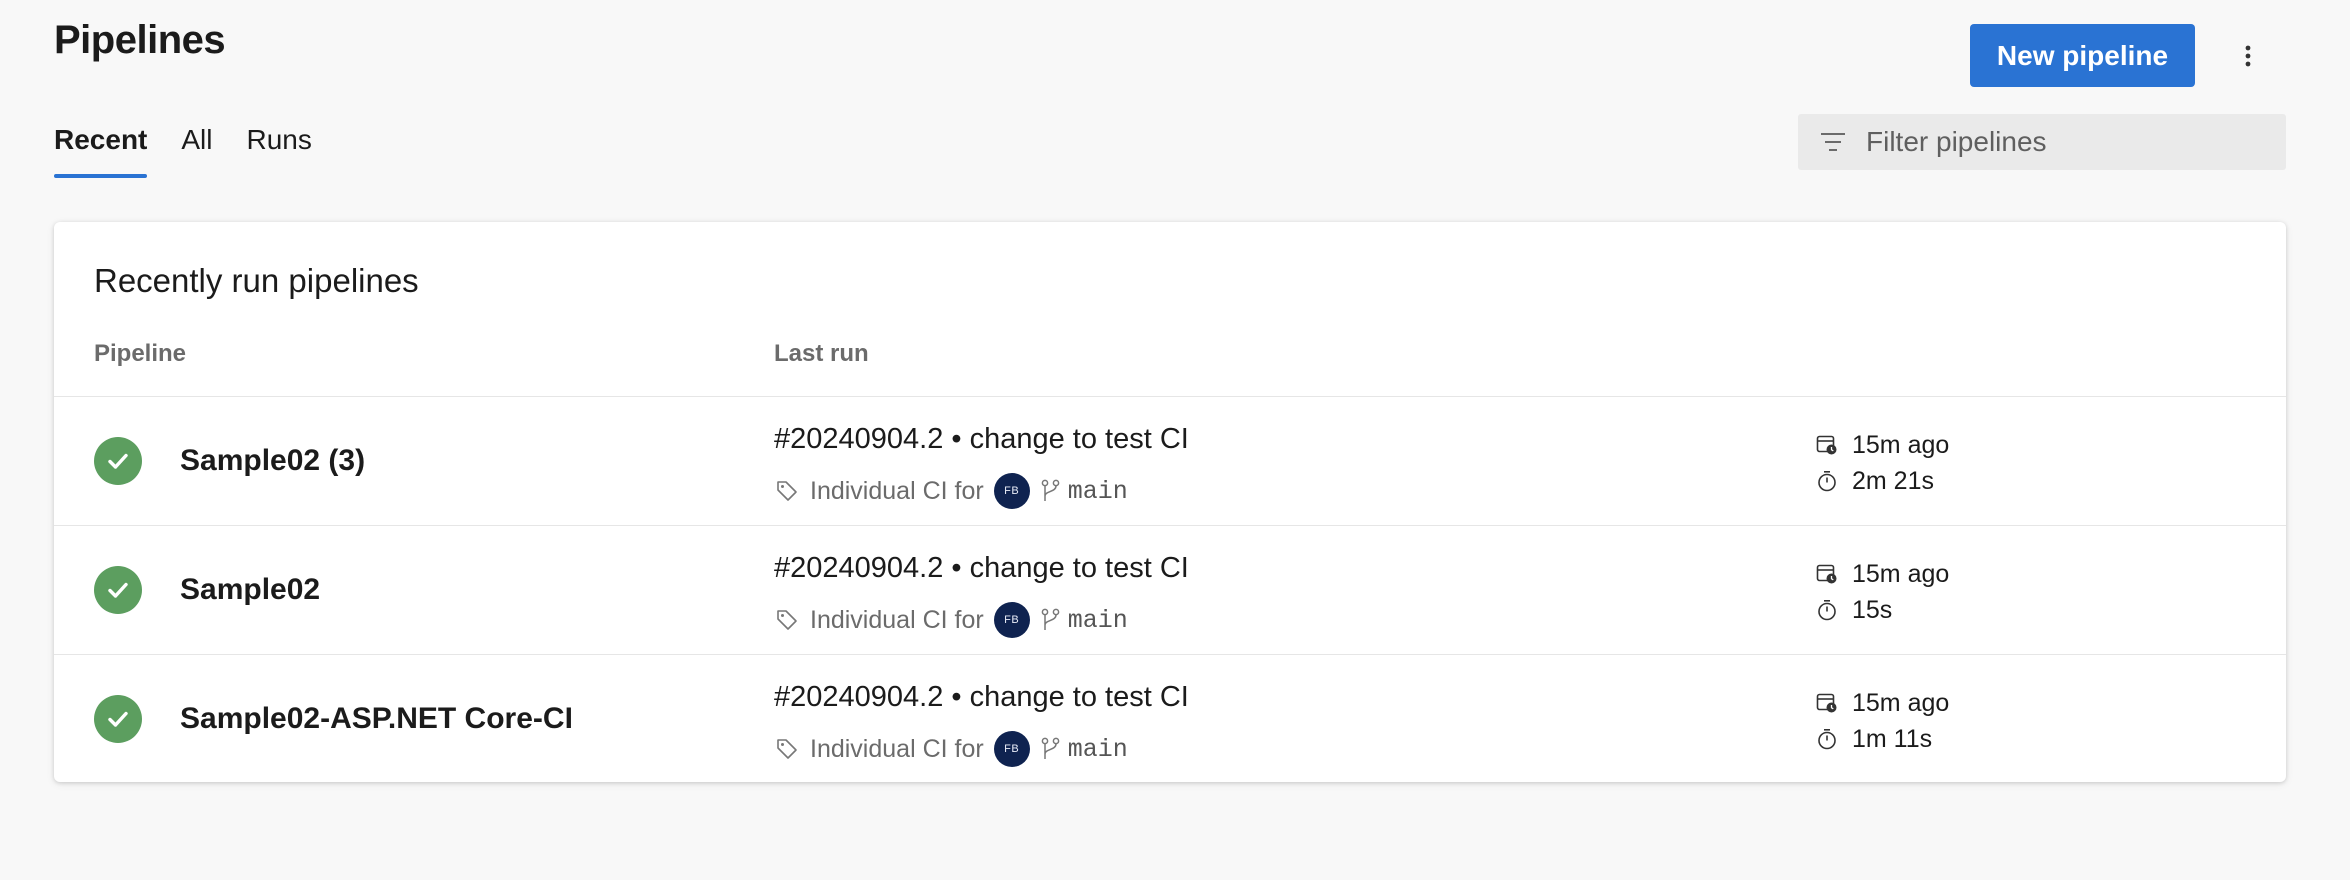 The height and width of the screenshot is (880, 2350). I want to click on tab-all: All, so click(196, 151).